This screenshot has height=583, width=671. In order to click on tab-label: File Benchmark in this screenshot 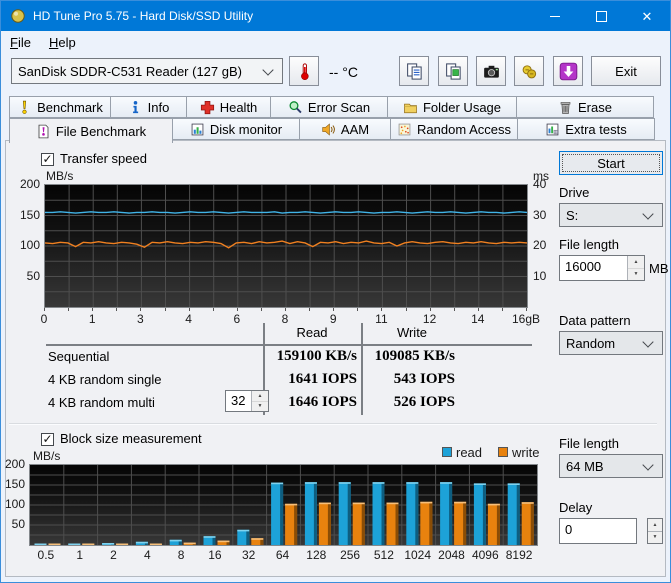, I will do `click(101, 131)`.